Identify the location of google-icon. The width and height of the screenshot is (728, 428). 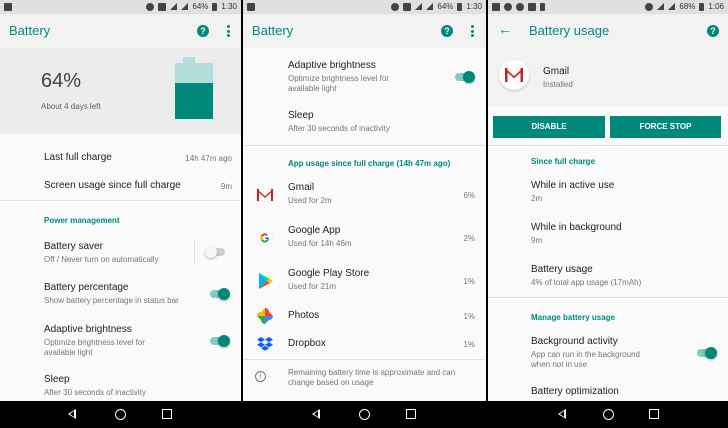
(265, 238).